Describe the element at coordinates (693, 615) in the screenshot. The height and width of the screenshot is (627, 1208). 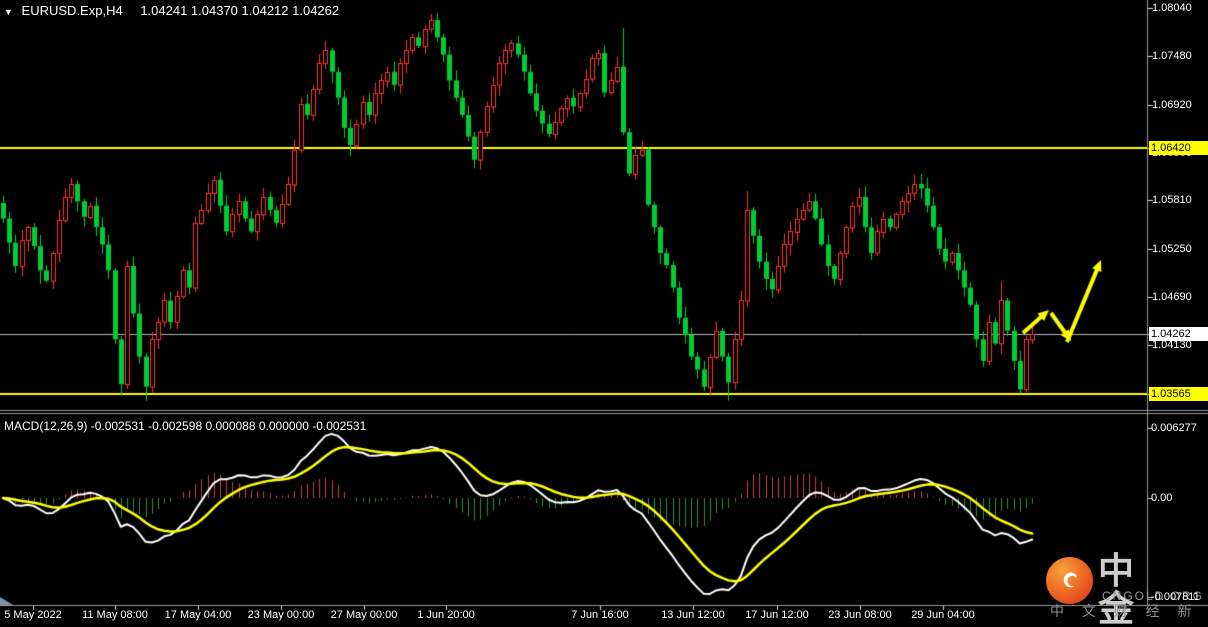
I see `time-axis-label: 13 Jun 12:00` at that location.